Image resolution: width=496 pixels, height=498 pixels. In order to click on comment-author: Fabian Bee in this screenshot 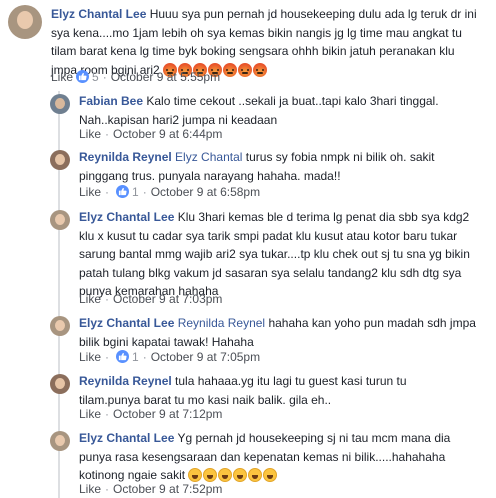, I will do `click(111, 101)`.